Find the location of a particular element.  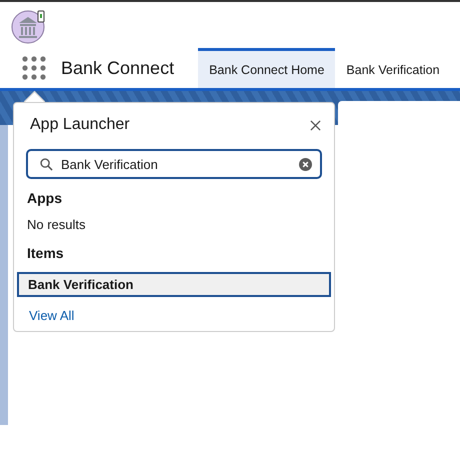

result-item: Bank Verification is located at coordinates (174, 284).